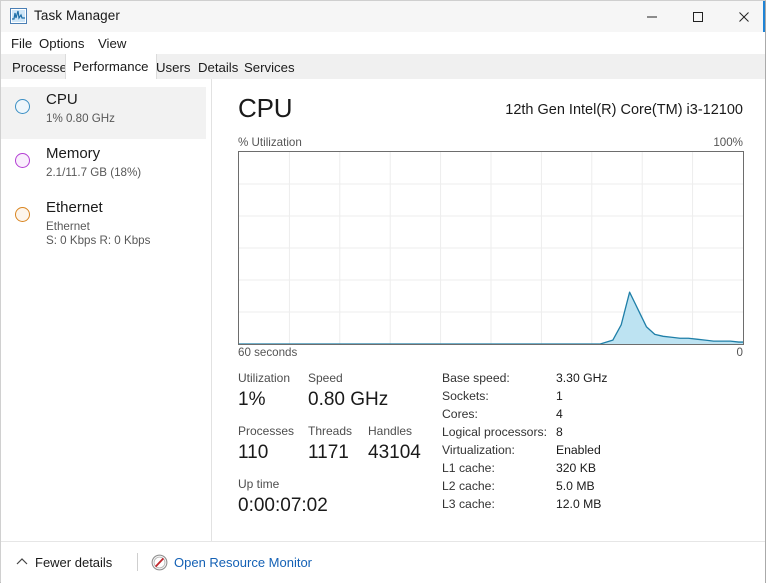 The height and width of the screenshot is (583, 766). Describe the element at coordinates (268, 352) in the screenshot. I see `graph-x-left-label: 60 seconds` at that location.